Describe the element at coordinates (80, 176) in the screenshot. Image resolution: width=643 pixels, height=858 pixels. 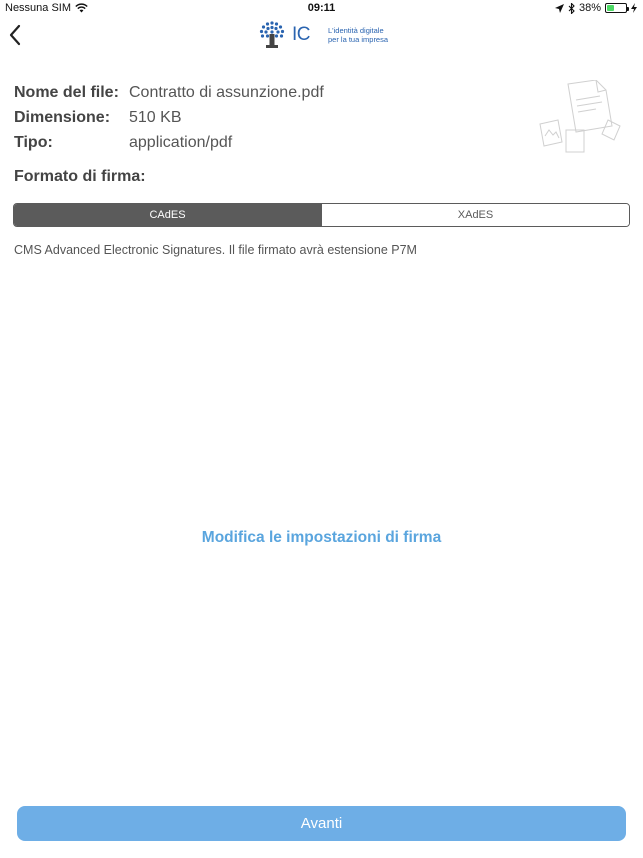
I see `signature-format-title: Formato di firma:` at that location.